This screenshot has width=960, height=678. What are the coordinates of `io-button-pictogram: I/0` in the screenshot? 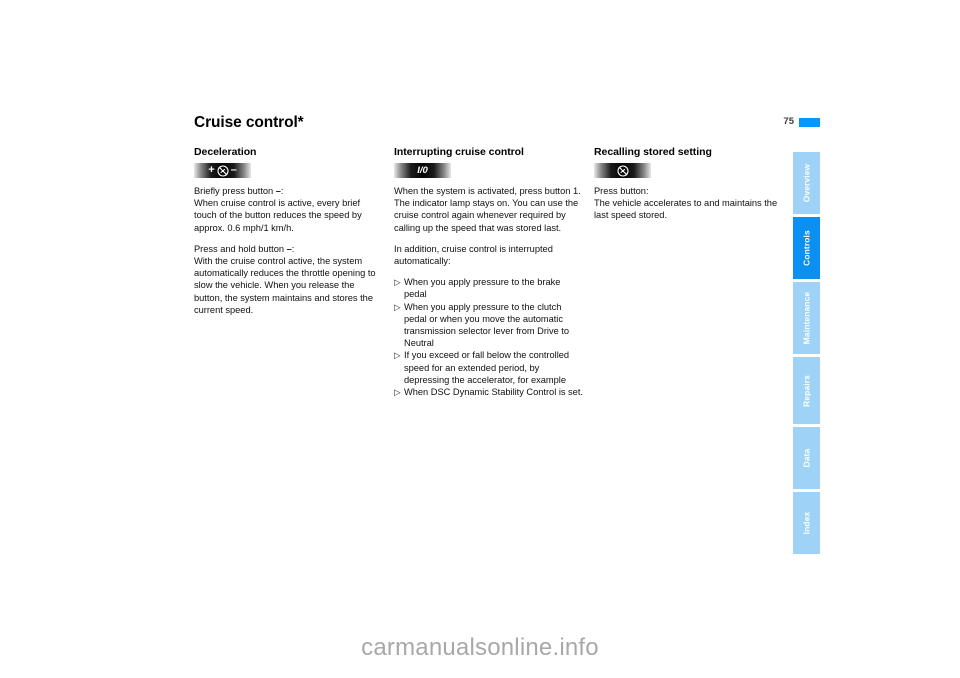 It's located at (422, 170).